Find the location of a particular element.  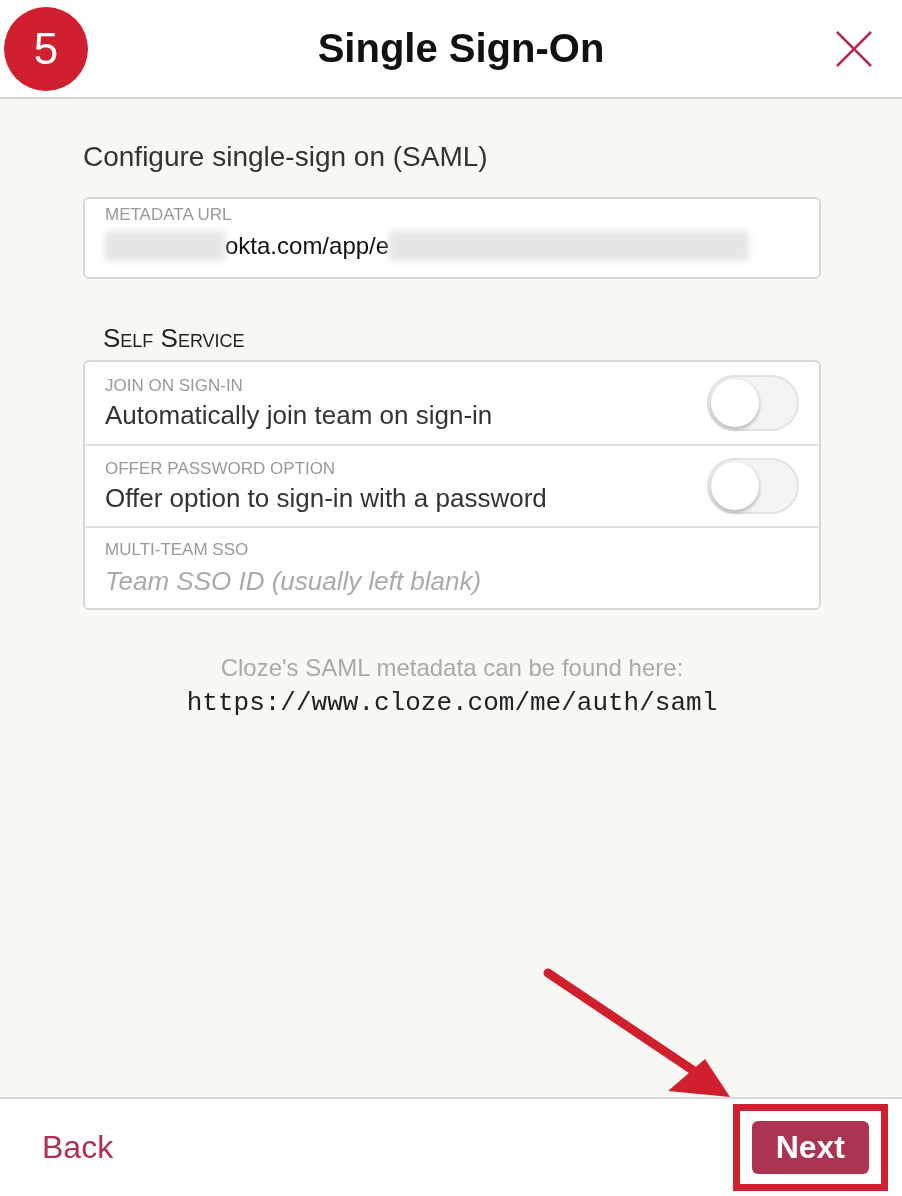

next-button: Next is located at coordinates (810, 1147).